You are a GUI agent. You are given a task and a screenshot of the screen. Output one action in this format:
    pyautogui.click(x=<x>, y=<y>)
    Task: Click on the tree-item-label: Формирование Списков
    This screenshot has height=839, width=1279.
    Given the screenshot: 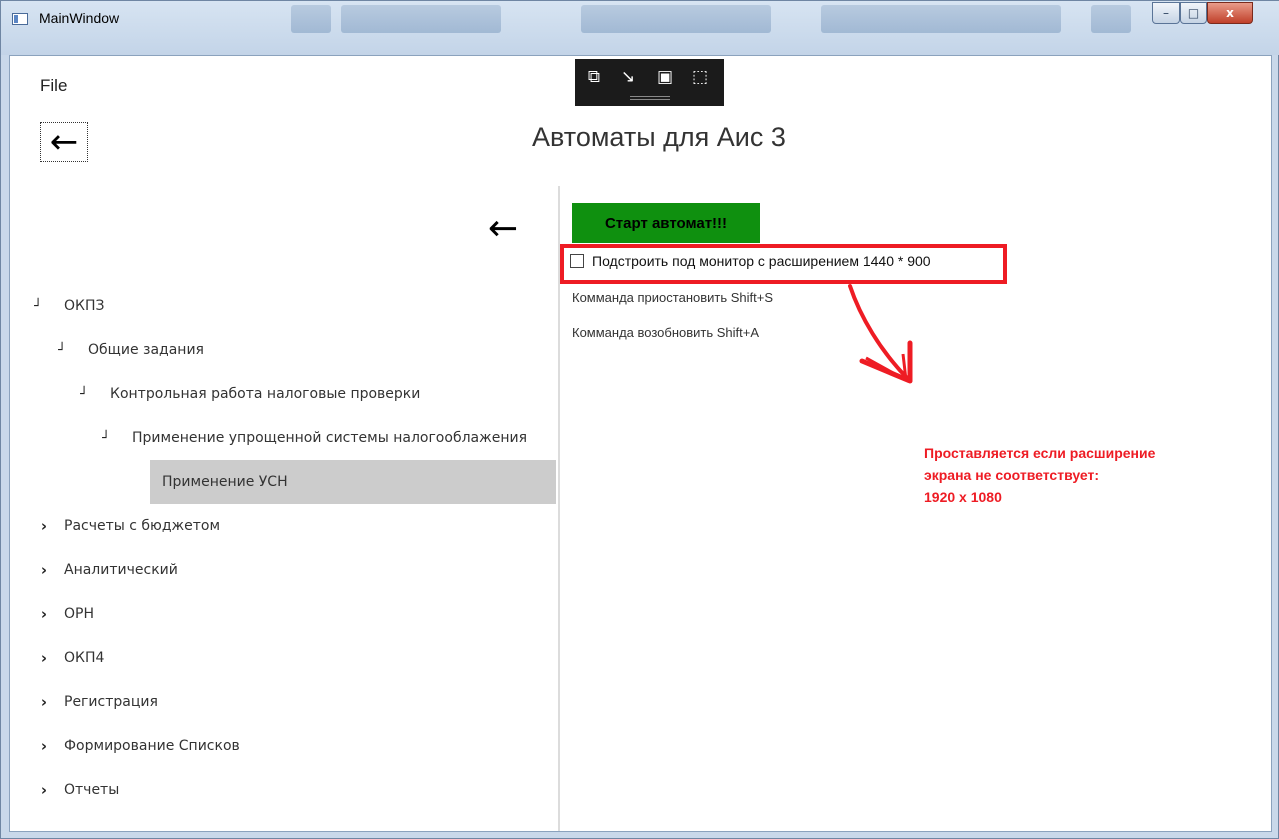 What is the action you would take?
    pyautogui.click(x=152, y=746)
    